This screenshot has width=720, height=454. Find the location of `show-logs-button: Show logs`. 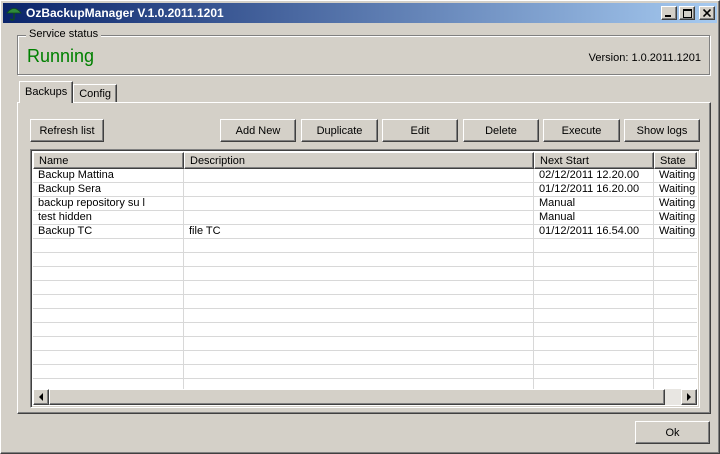

show-logs-button: Show logs is located at coordinates (662, 130).